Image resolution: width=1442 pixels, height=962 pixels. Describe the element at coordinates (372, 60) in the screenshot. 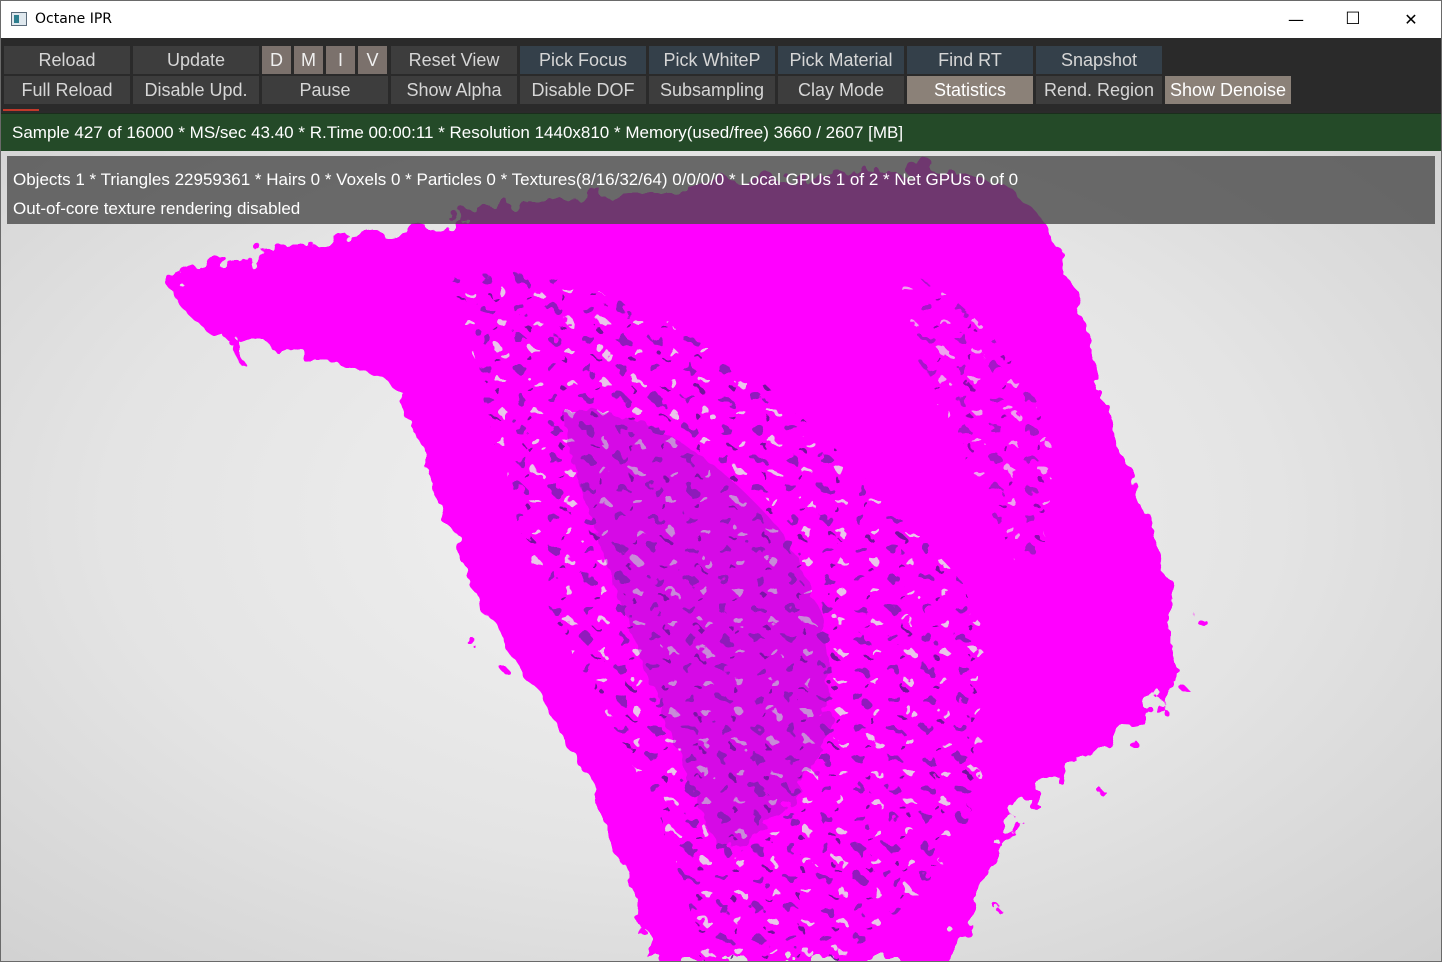

I see `v-toggle-button: V` at that location.